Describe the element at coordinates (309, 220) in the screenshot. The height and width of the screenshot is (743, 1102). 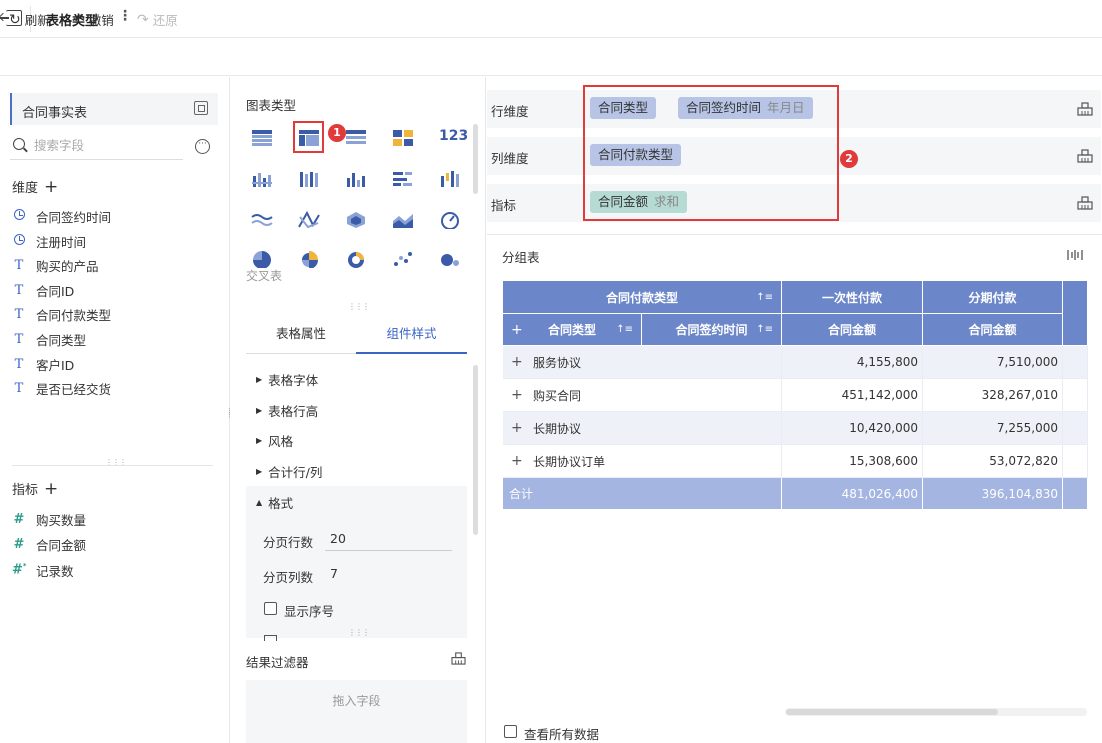
I see `radar-line-icon` at that location.